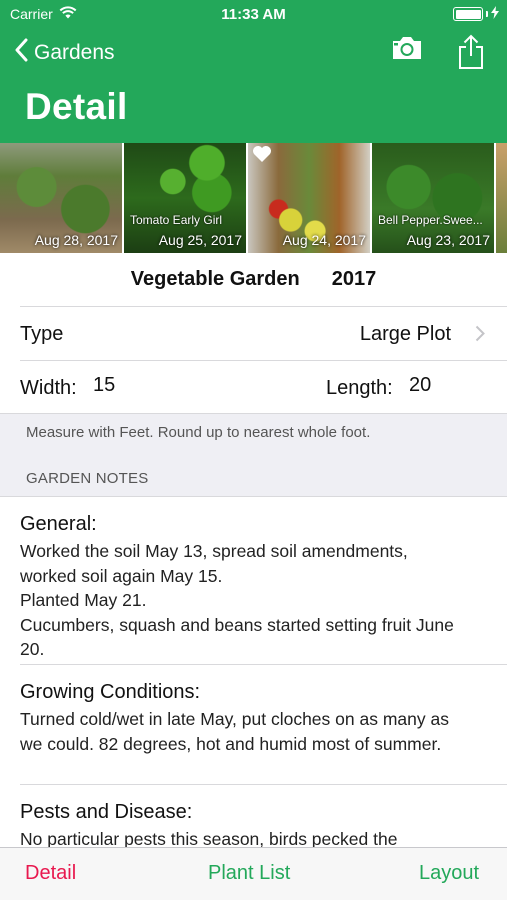 This screenshot has width=507, height=900. What do you see at coordinates (58, 524) in the screenshot?
I see `note-title: General:` at bounding box center [58, 524].